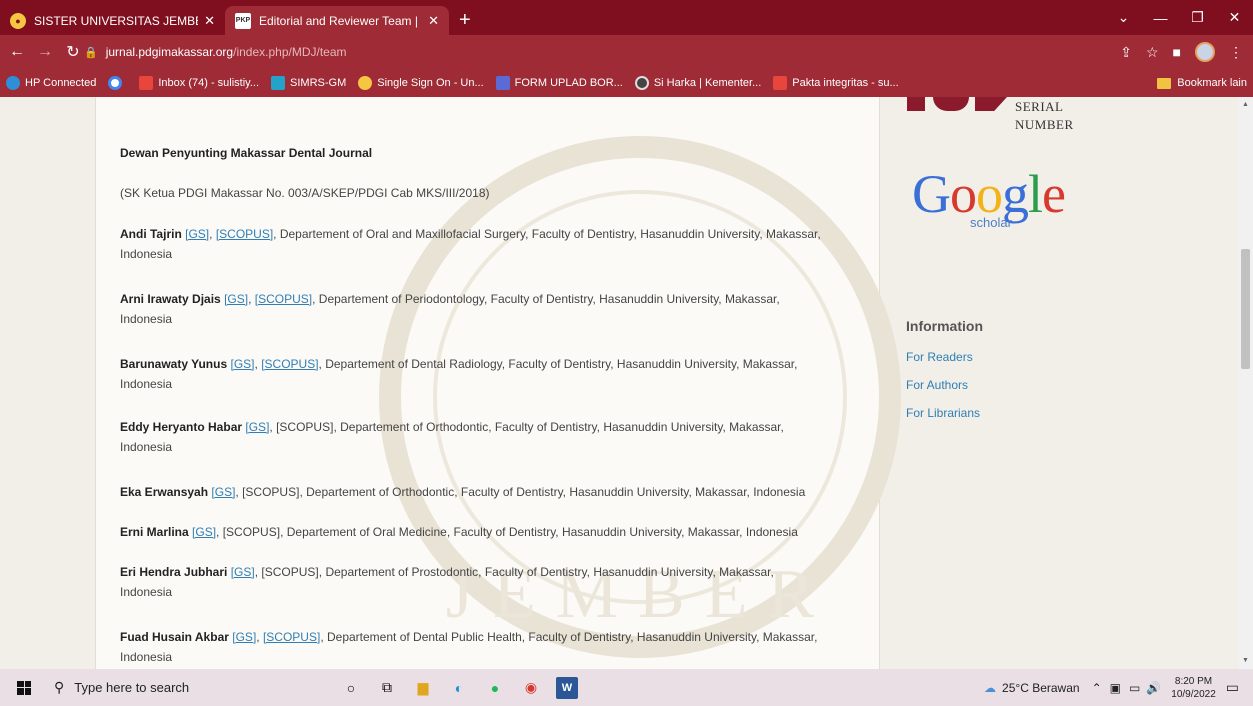 The height and width of the screenshot is (706, 1253). Describe the element at coordinates (937, 385) in the screenshot. I see `link-for-authors: For Authors` at that location.